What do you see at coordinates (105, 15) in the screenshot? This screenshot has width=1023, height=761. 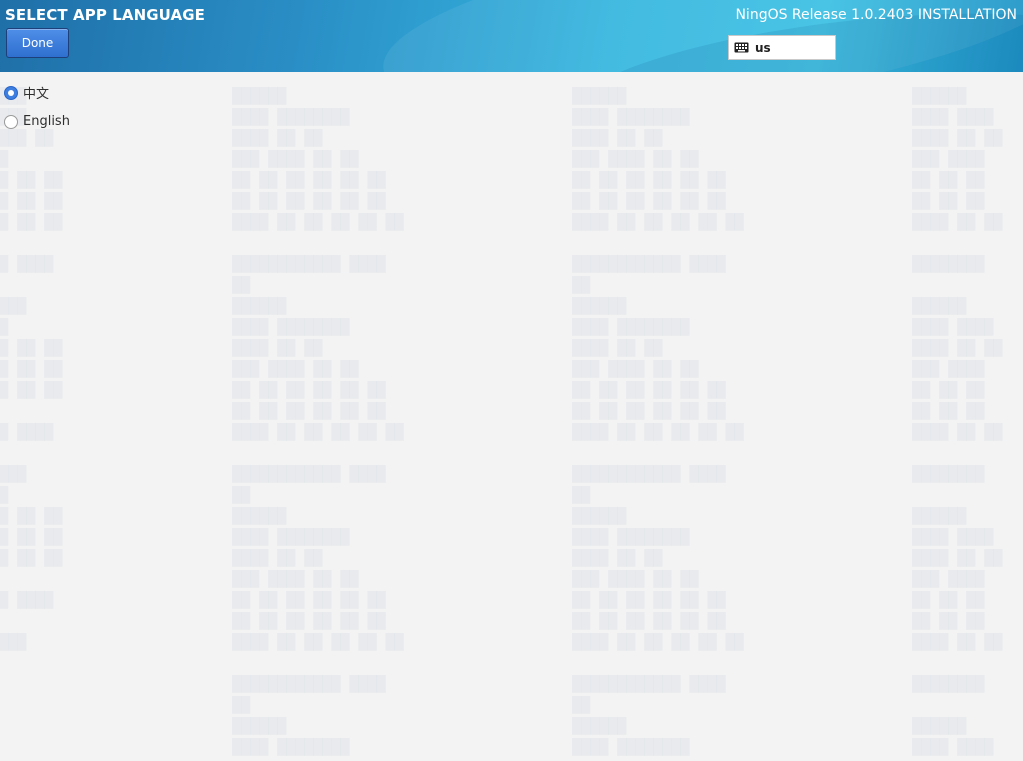 I see `page-title: SELECT APP LANGUAGE` at bounding box center [105, 15].